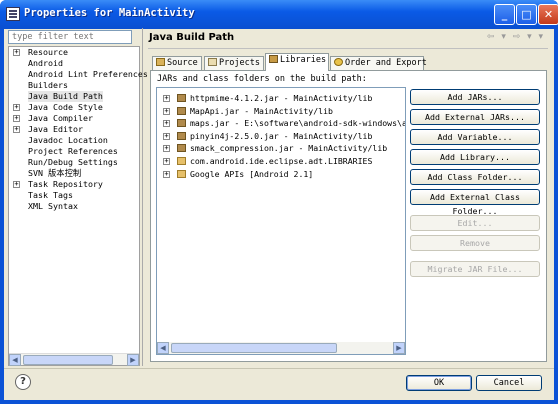 This screenshot has height=404, width=558. Describe the element at coordinates (297, 62) in the screenshot. I see `tab-libraries: Libraries` at that location.